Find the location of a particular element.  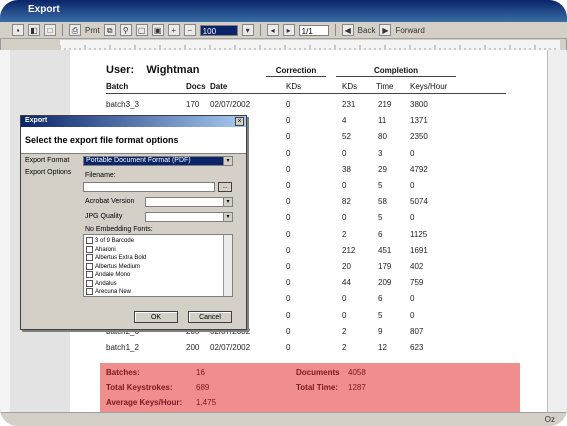

copy-icon: ⧉ is located at coordinates (109, 30).